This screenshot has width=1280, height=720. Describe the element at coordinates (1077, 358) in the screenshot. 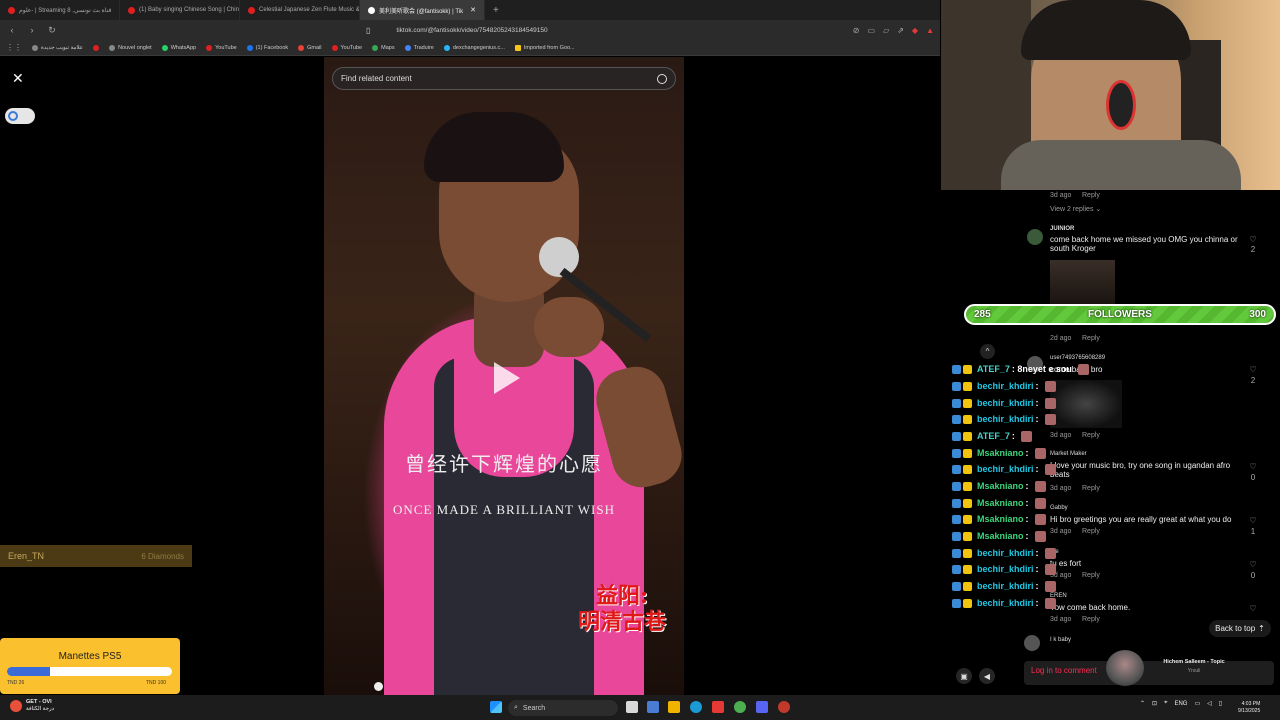

I see `comment-author: user7493765608289` at that location.